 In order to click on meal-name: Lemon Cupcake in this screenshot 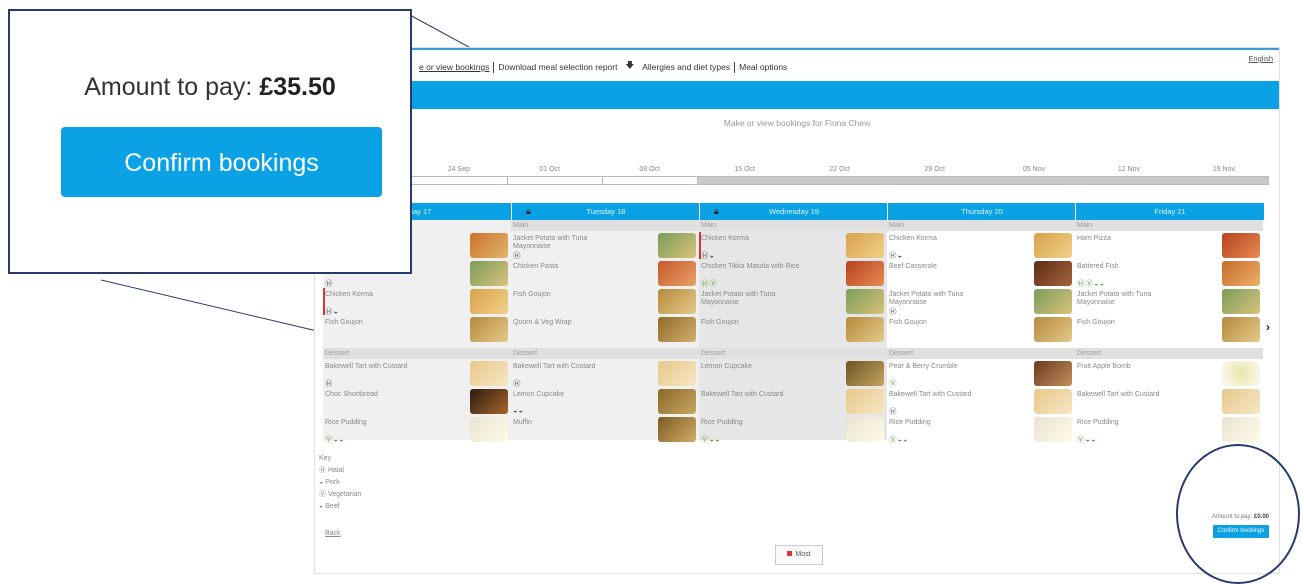, I will do `click(726, 366)`.